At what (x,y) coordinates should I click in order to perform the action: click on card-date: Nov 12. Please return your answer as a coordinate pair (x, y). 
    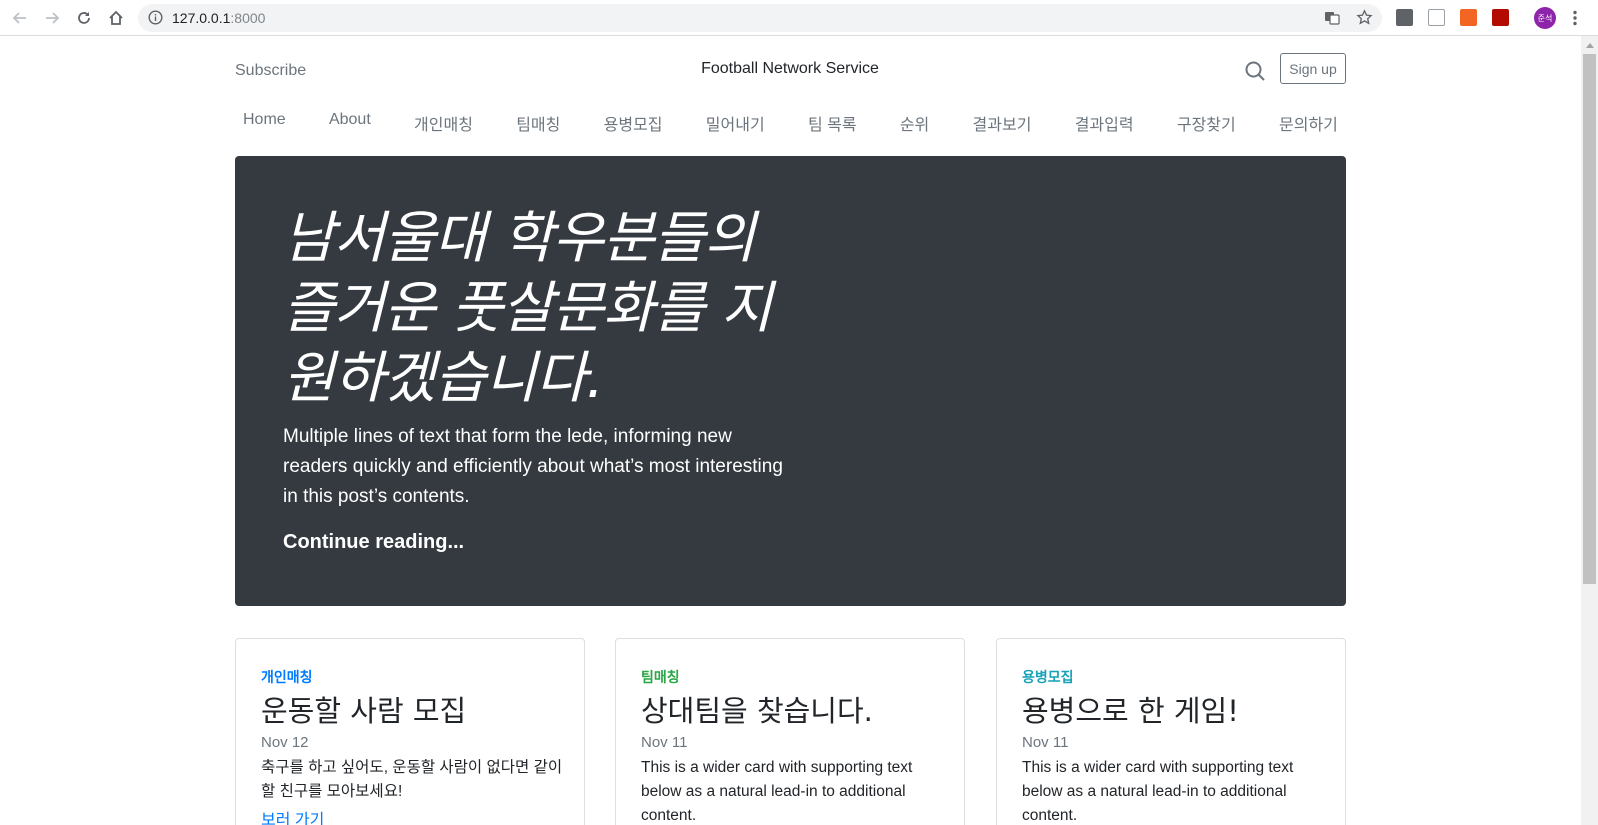
    Looking at the image, I should click on (285, 742).